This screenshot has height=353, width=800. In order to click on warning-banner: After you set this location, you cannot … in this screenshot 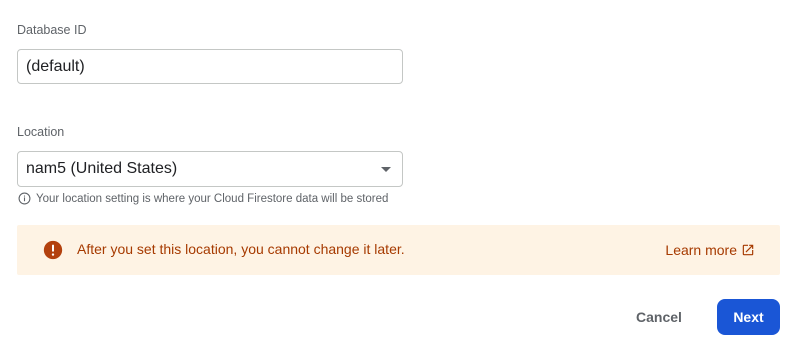, I will do `click(398, 250)`.